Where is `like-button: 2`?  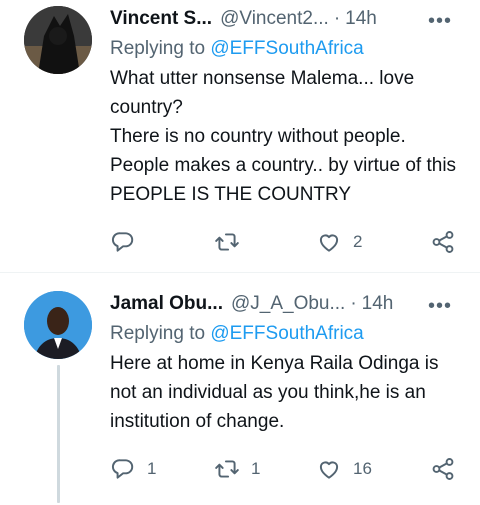
like-button: 2 is located at coordinates (339, 242).